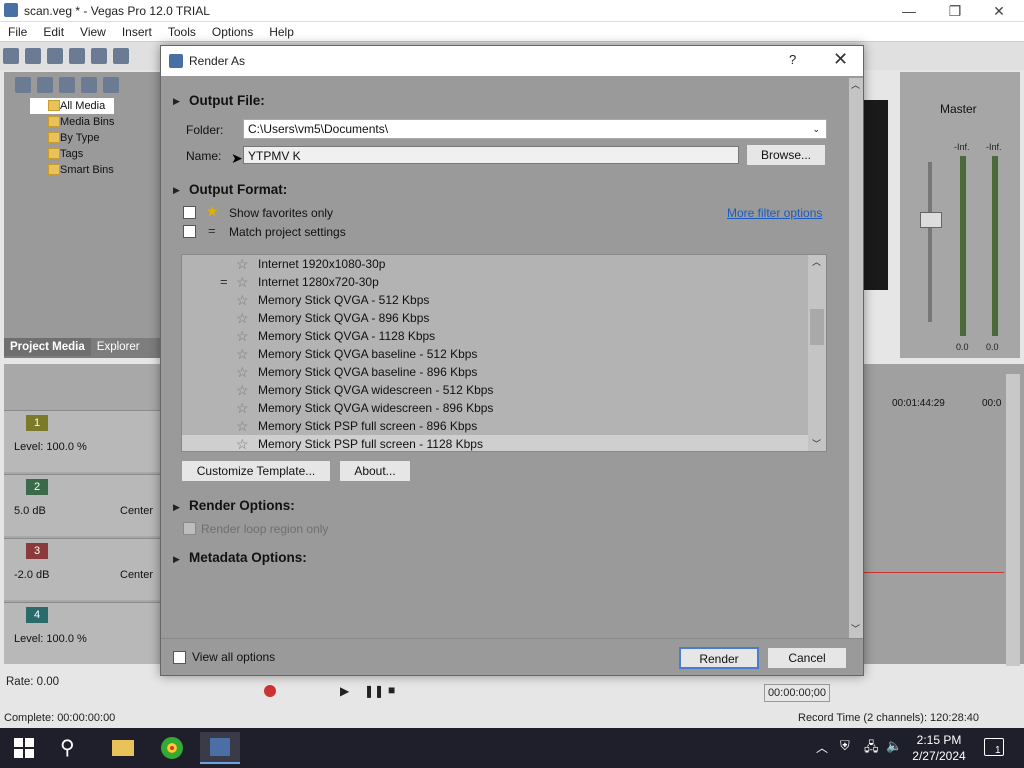 The width and height of the screenshot is (1024, 768). I want to click on maximize-button: ❐, so click(955, 11).